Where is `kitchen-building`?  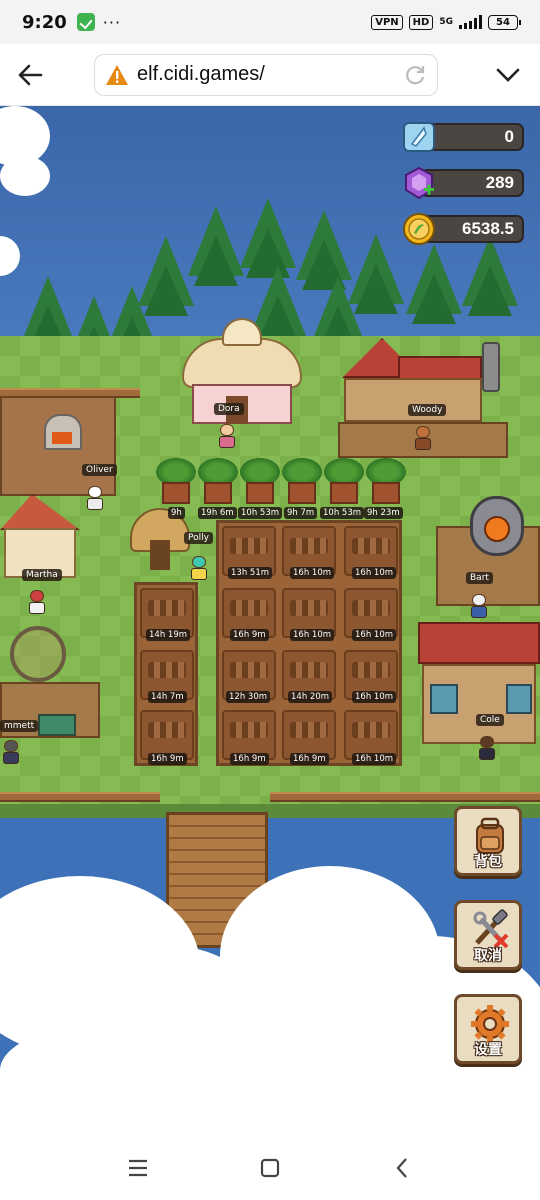
kitchen-building is located at coordinates (58, 446).